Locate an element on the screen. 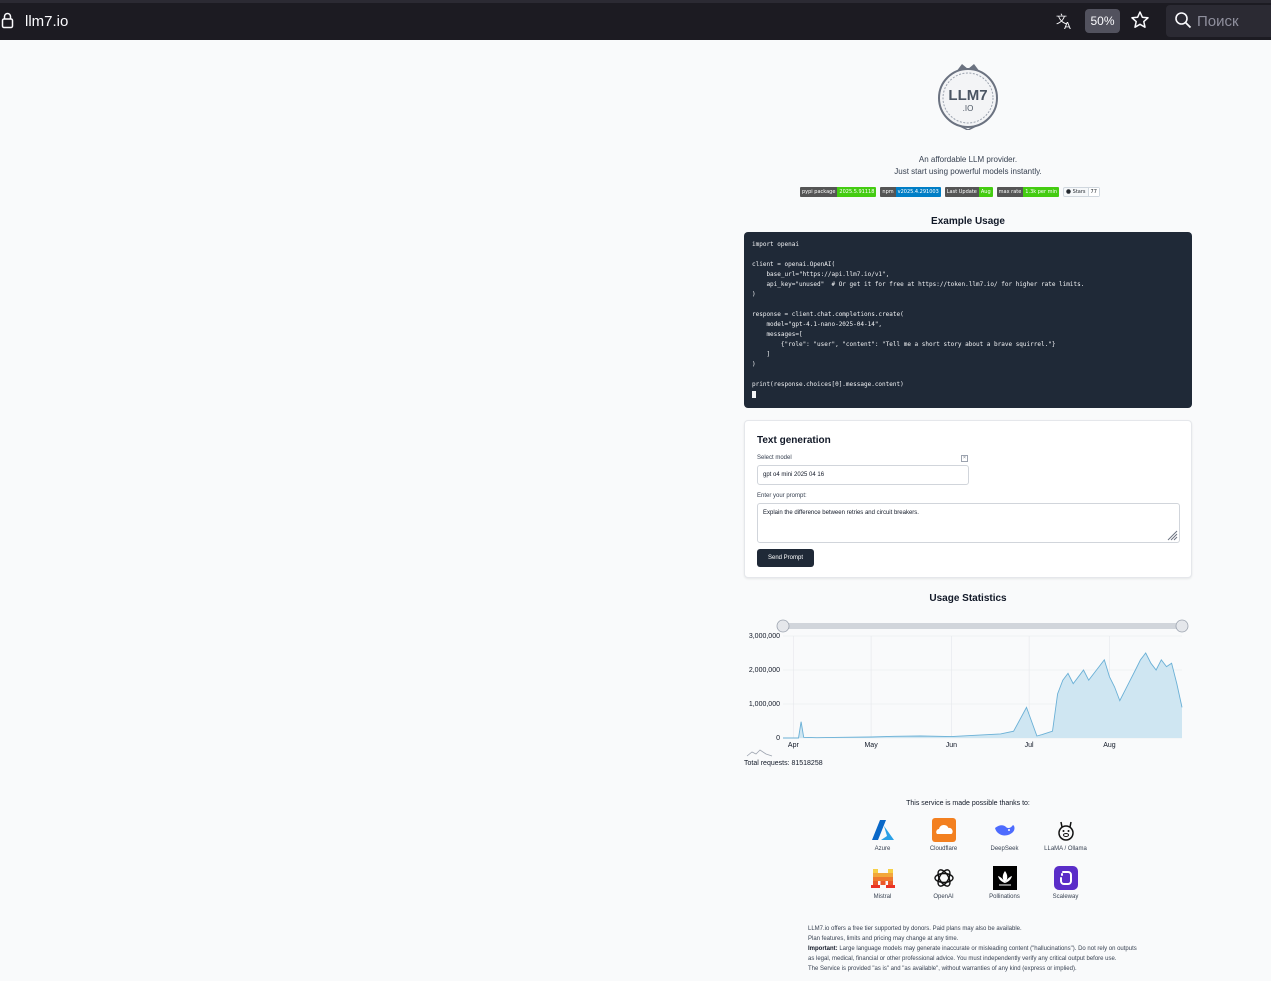 Image resolution: width=1271 pixels, height=981 pixels. search-box: Поиск is located at coordinates (1218, 21).